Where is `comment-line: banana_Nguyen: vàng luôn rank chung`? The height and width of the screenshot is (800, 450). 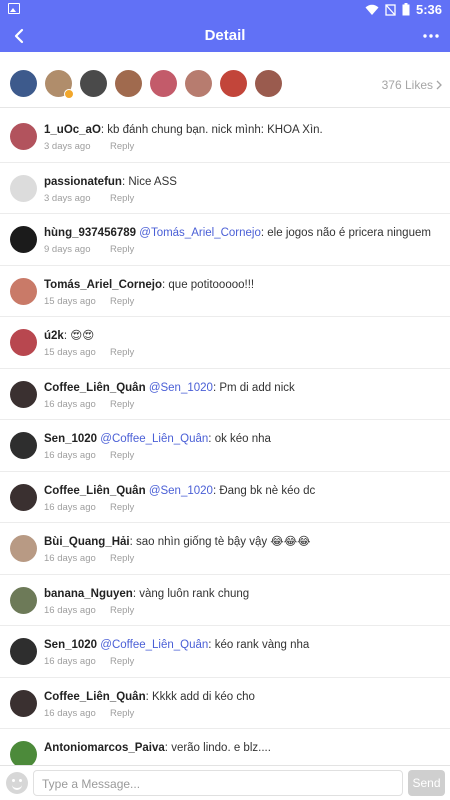
comment-line: banana_Nguyen: vàng luôn rank chung is located at coordinates (242, 594).